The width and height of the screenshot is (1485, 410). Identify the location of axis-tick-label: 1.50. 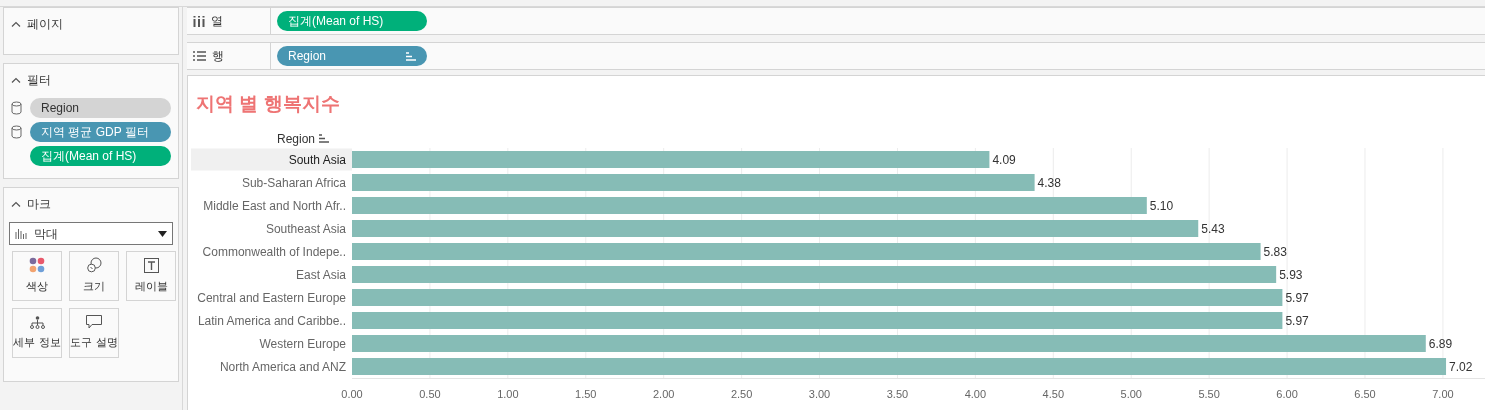
(586, 394).